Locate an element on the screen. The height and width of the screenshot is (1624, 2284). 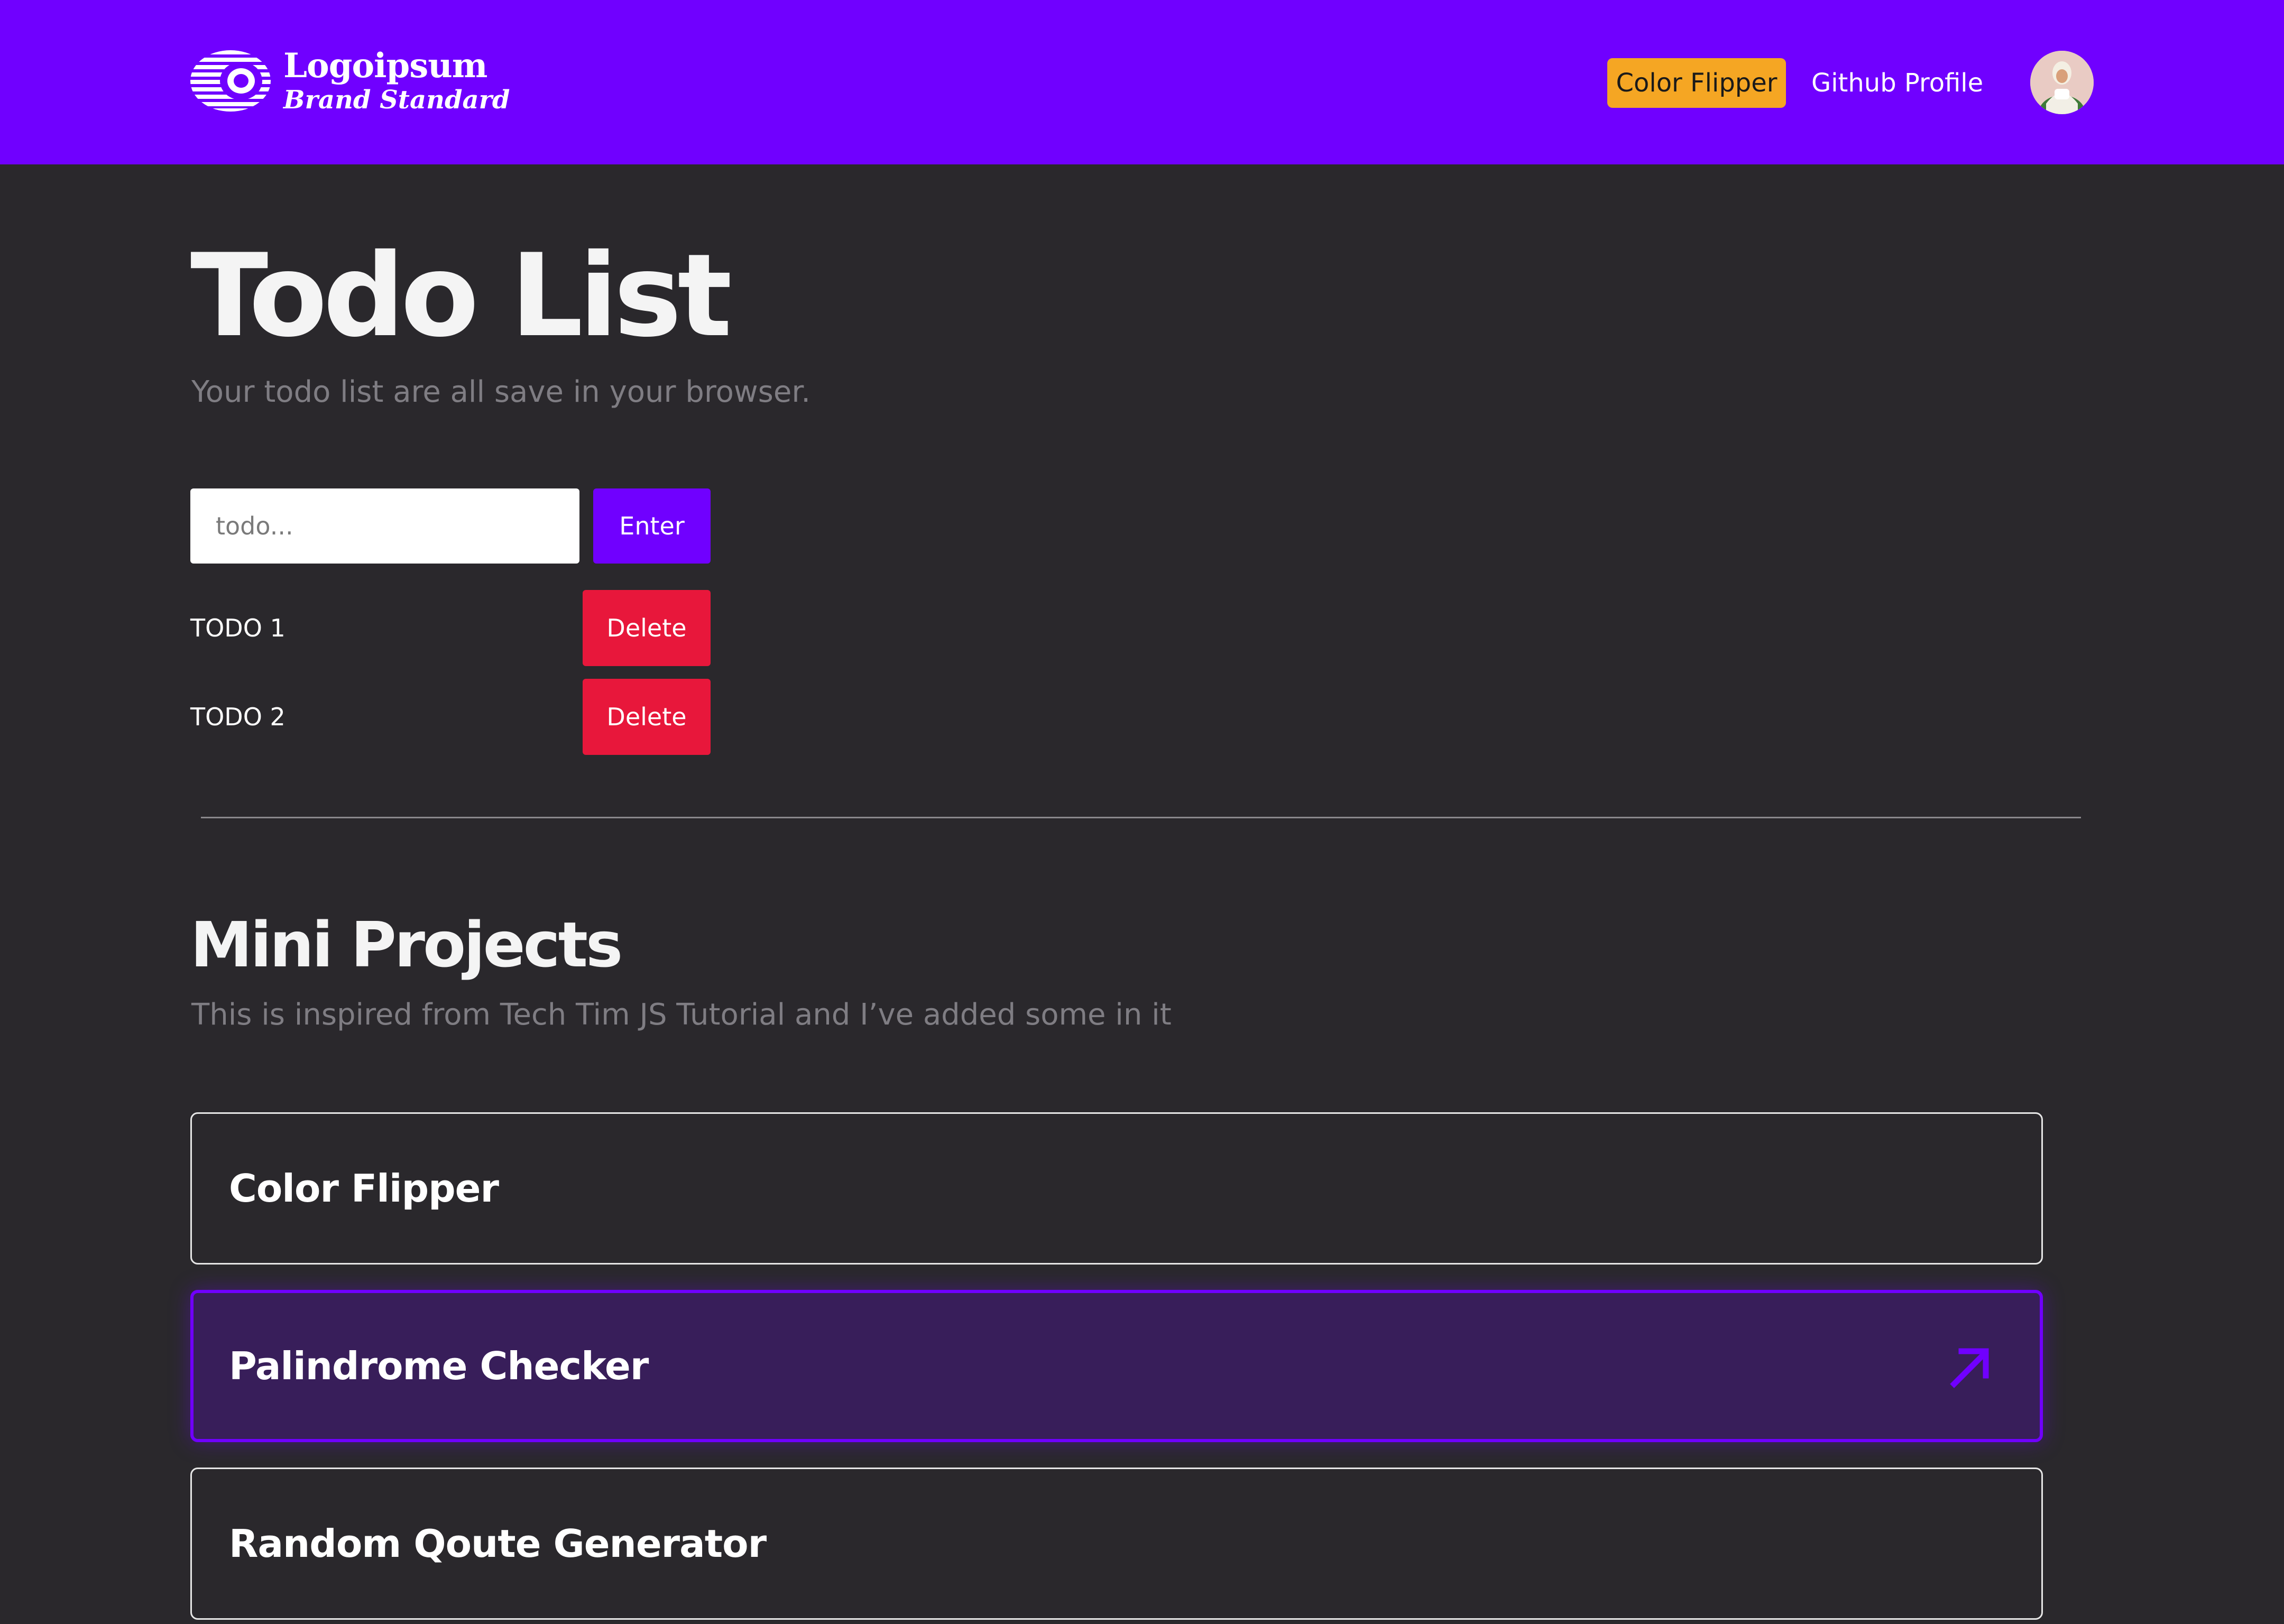
logo-name: Logoipsum is located at coordinates (385, 66).